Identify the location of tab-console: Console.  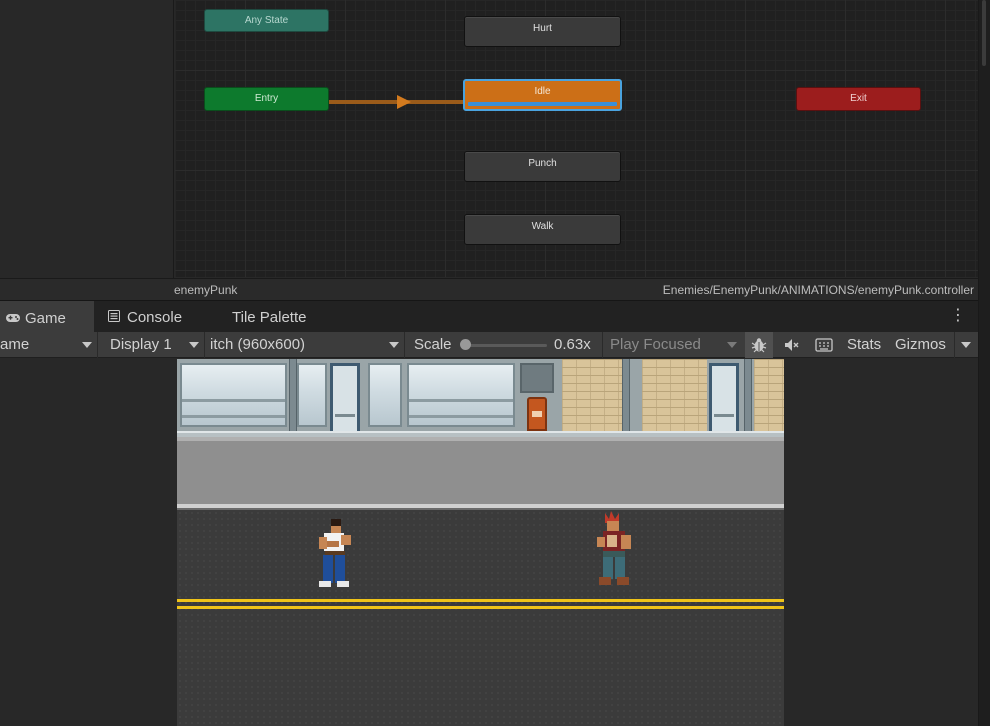
(145, 317).